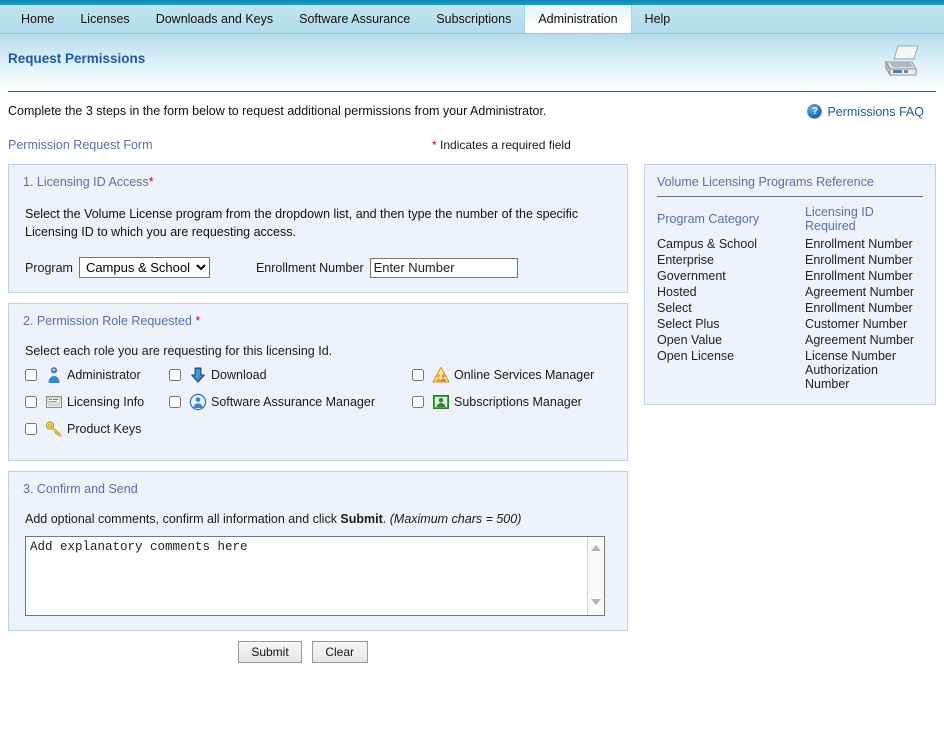  What do you see at coordinates (790, 292) in the screenshot?
I see `reference-table-row: Hosted Agreement Number` at bounding box center [790, 292].